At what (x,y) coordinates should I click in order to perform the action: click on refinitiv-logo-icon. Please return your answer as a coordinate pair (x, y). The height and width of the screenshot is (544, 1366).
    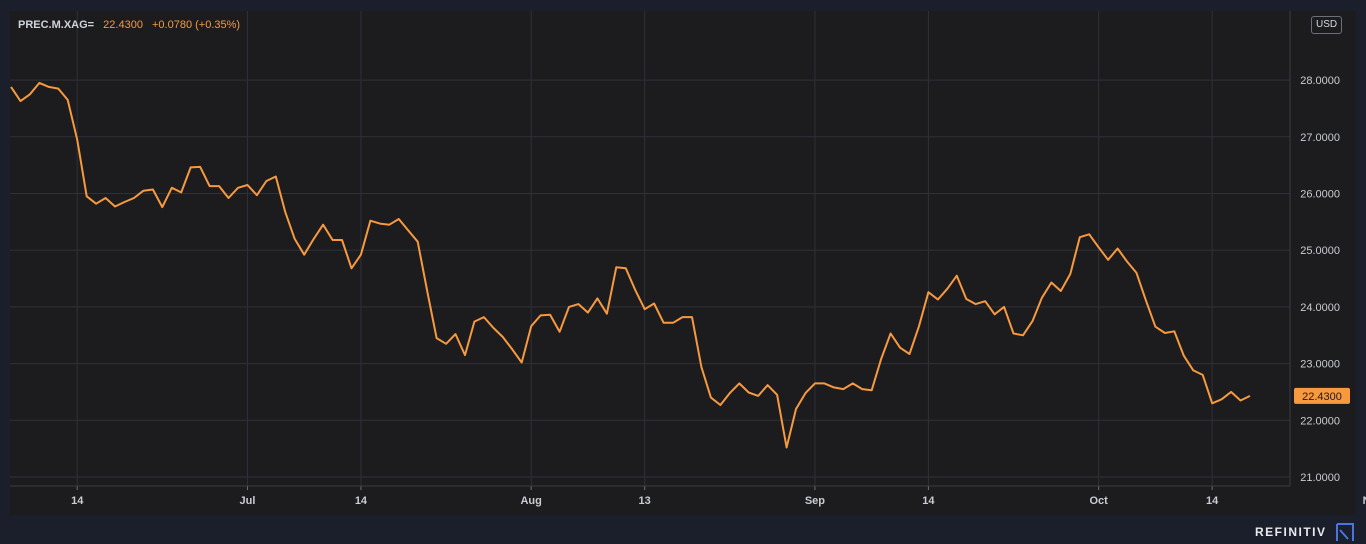
    Looking at the image, I should click on (1345, 532).